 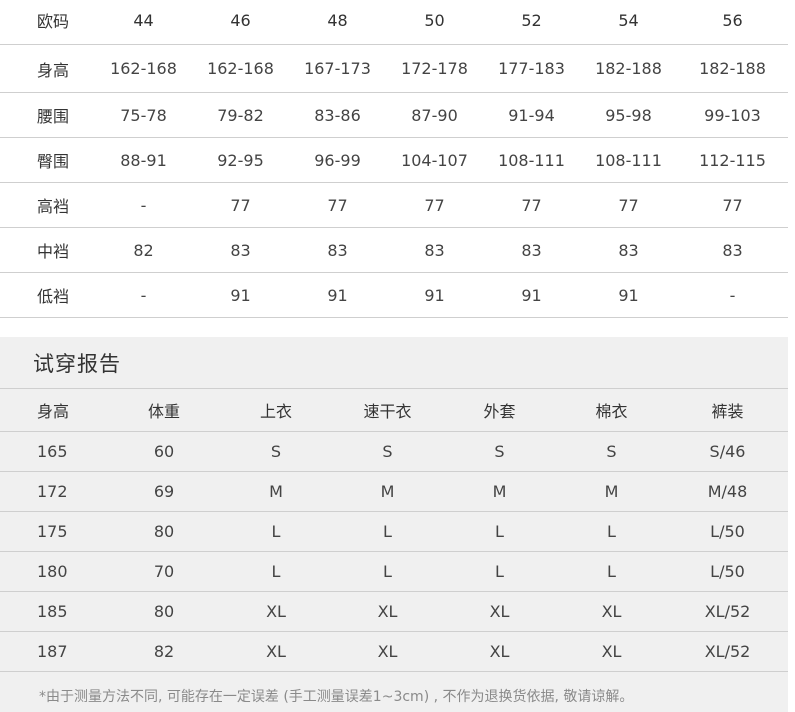 What do you see at coordinates (54, 410) in the screenshot?
I see `column-header: 身高` at bounding box center [54, 410].